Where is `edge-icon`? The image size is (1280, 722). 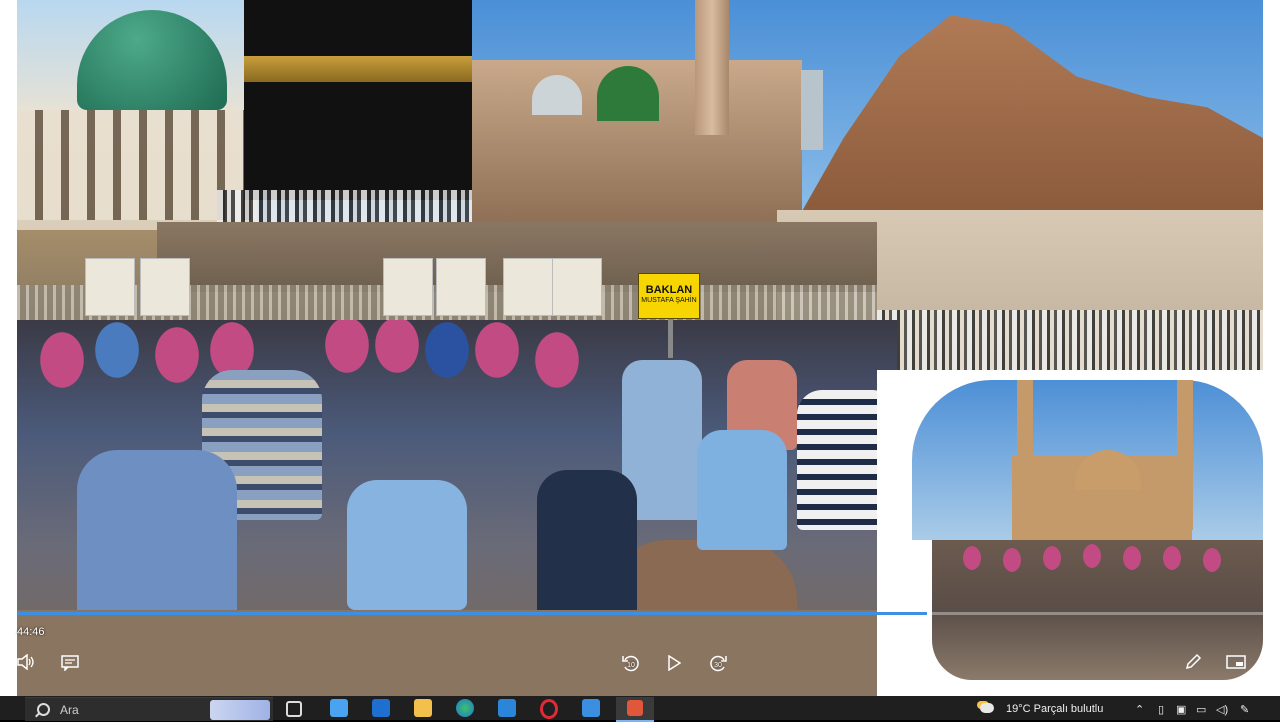 edge-icon is located at coordinates (465, 708).